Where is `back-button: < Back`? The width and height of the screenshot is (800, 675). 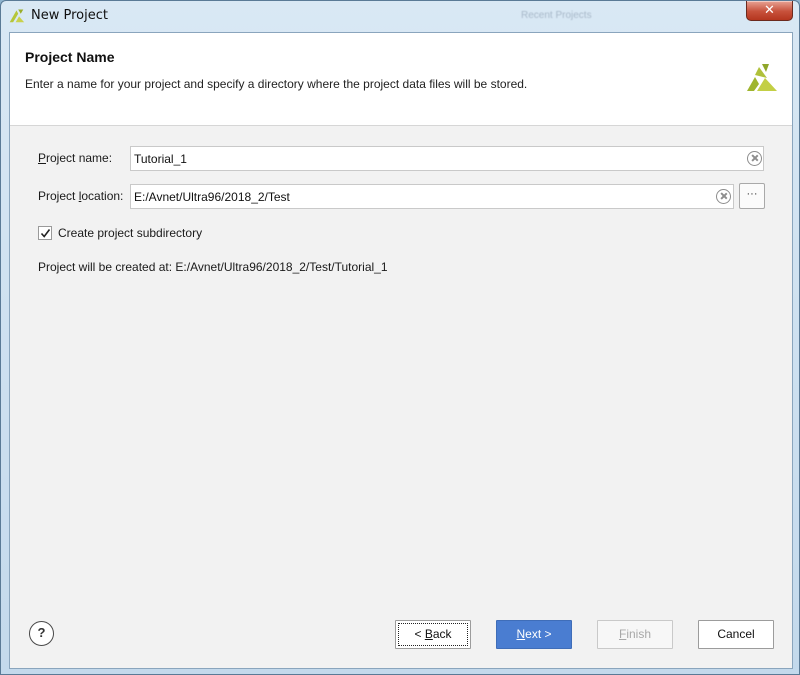
back-button: < Back is located at coordinates (433, 634).